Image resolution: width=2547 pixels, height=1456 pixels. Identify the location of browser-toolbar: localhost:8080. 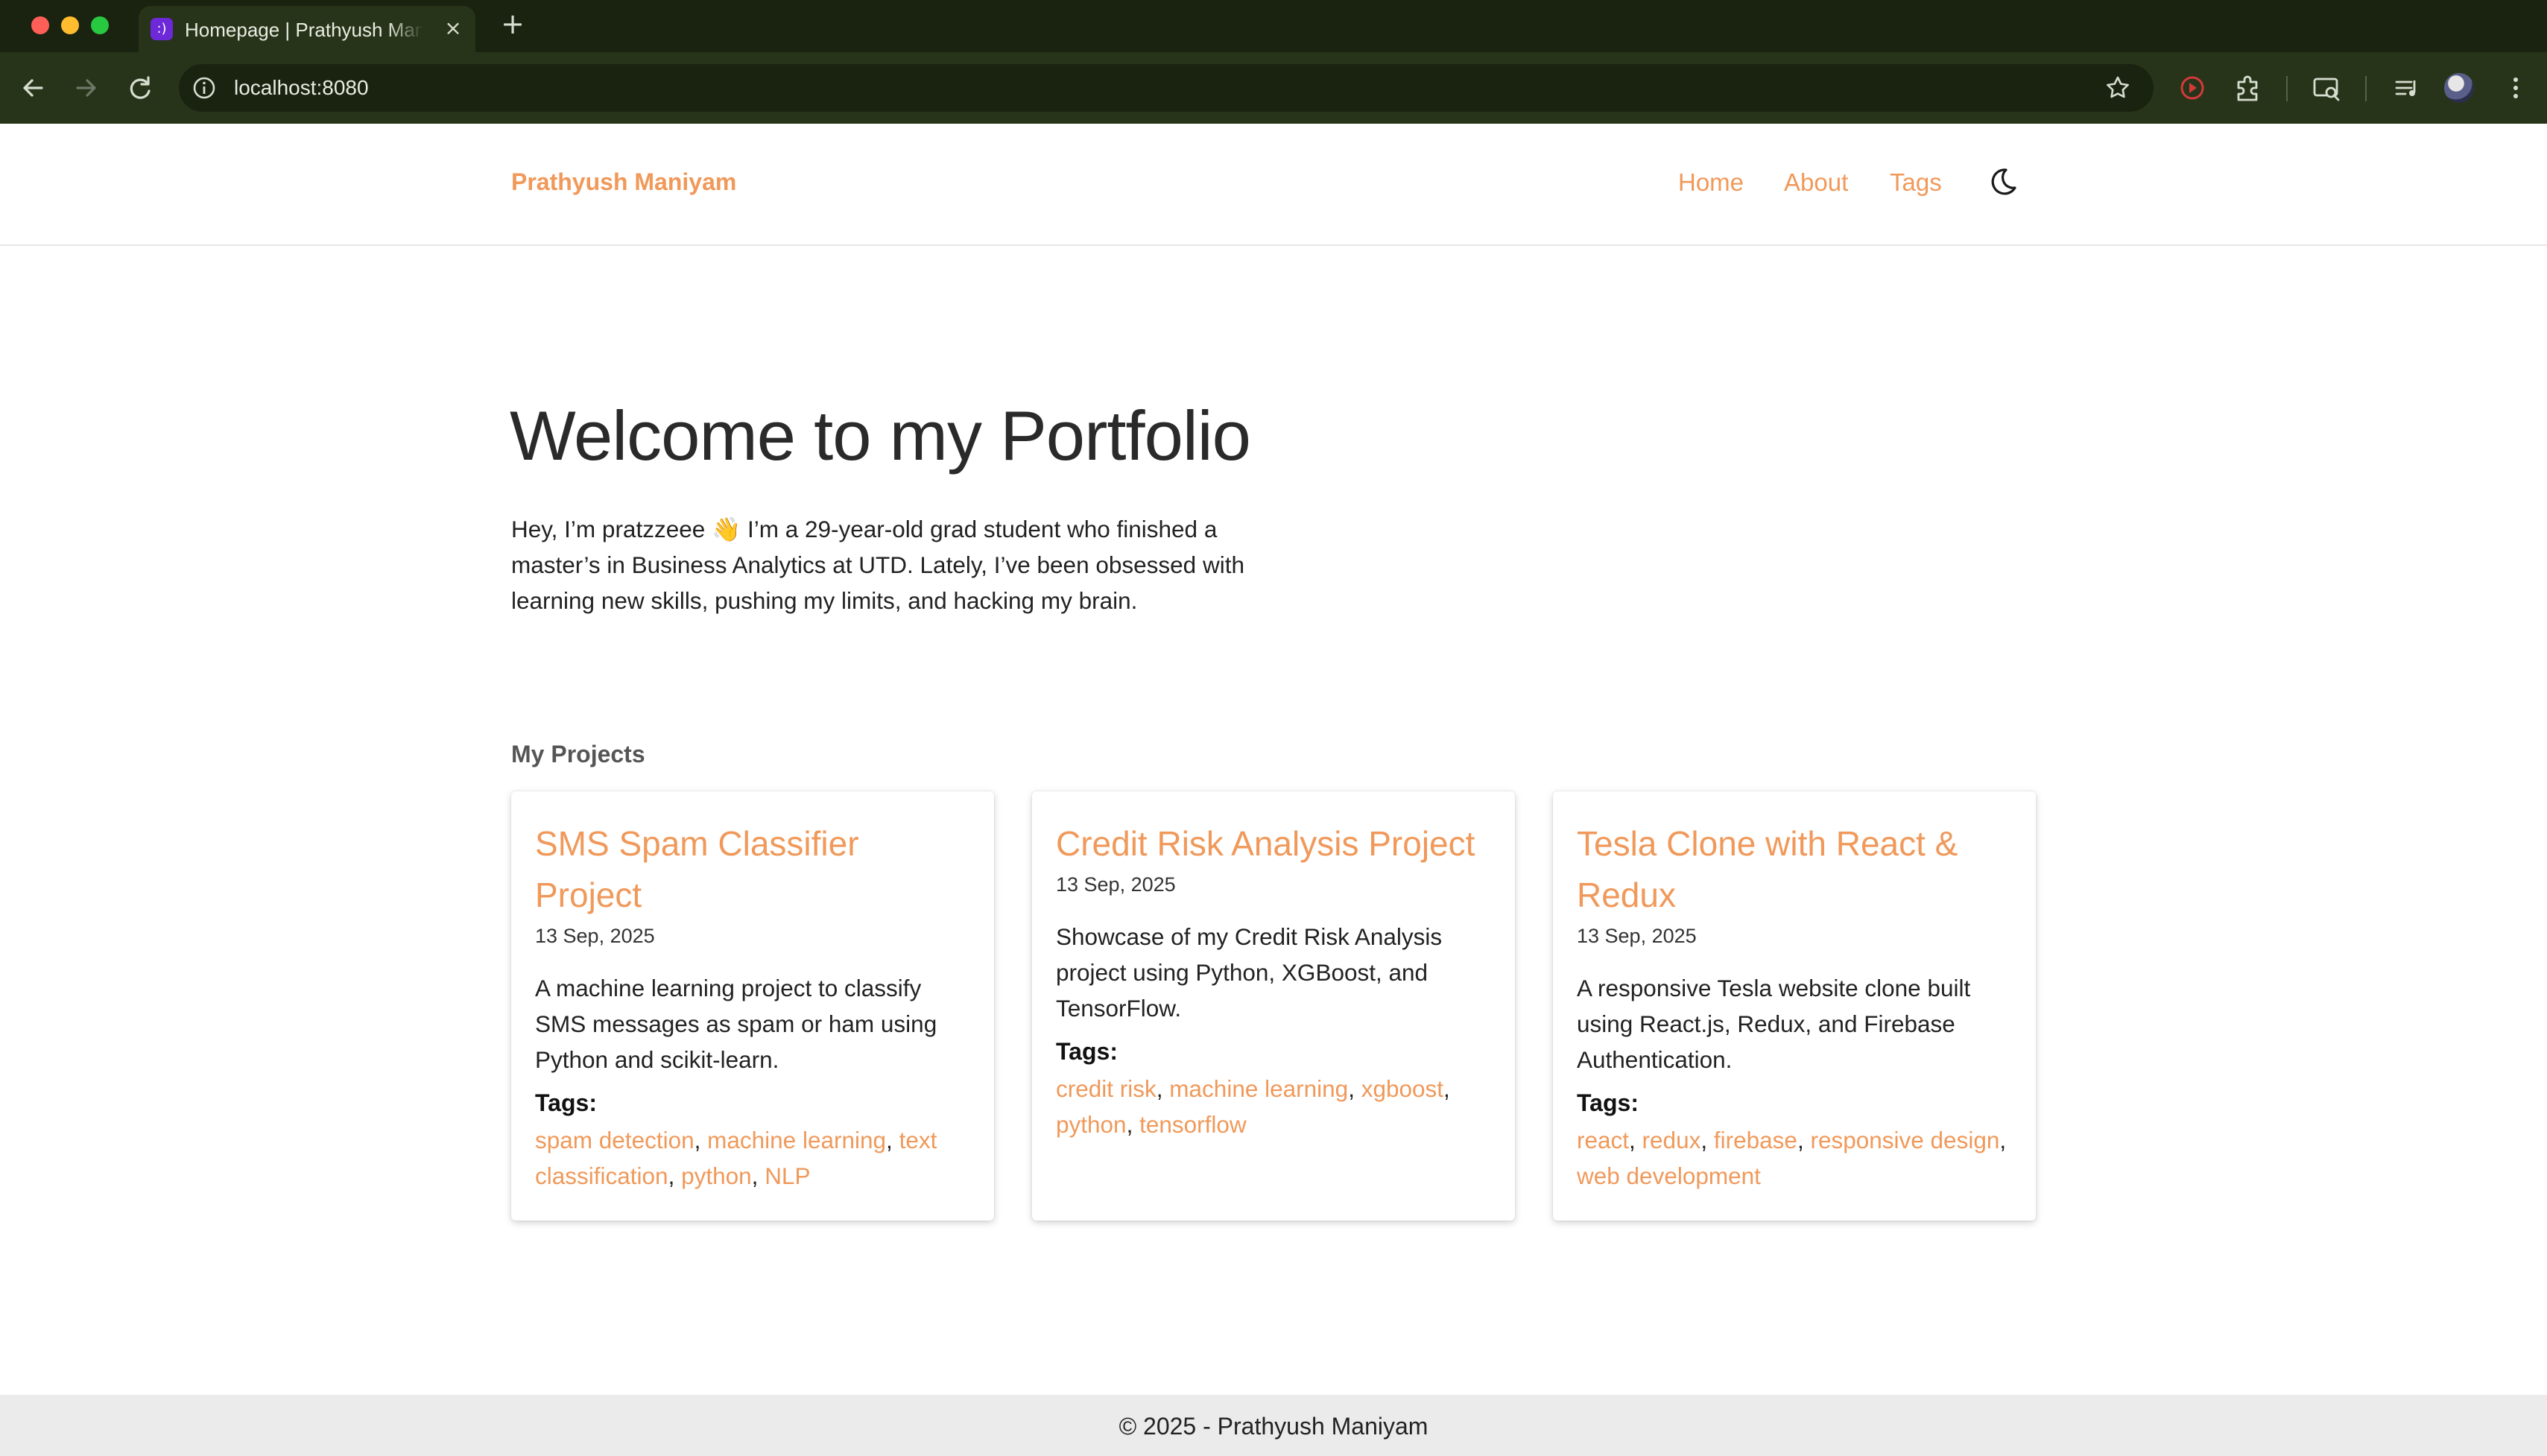
(1273, 88).